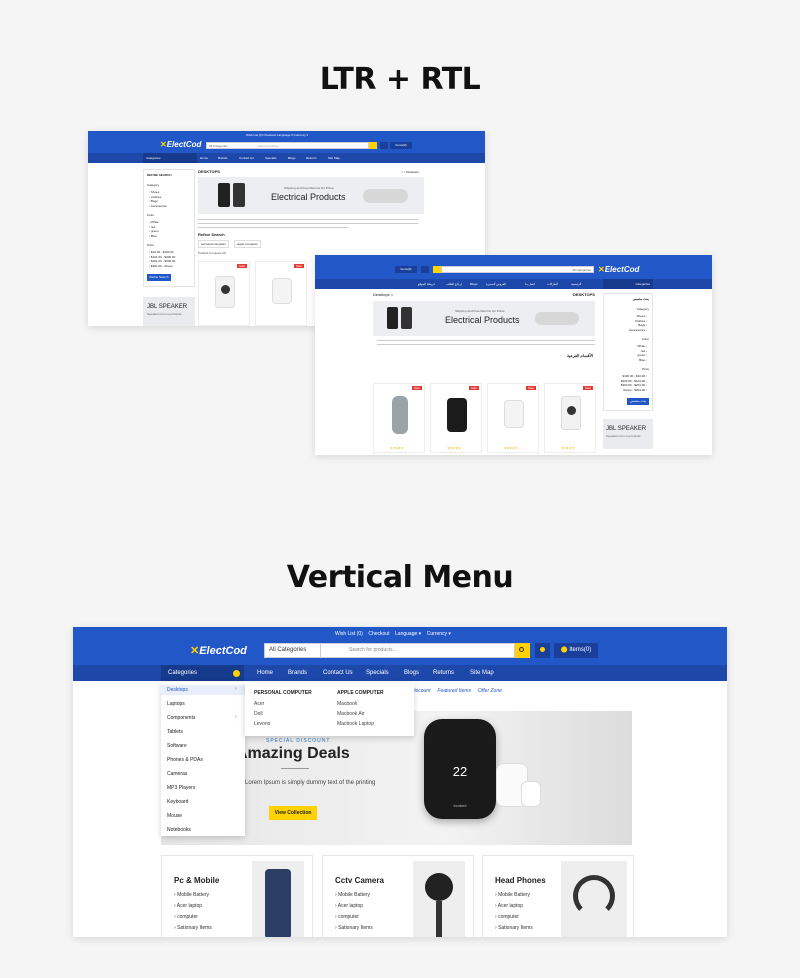 The image size is (800, 978). What do you see at coordinates (411, 673) in the screenshot?
I see `vm-nav-blogs: Blogs` at bounding box center [411, 673].